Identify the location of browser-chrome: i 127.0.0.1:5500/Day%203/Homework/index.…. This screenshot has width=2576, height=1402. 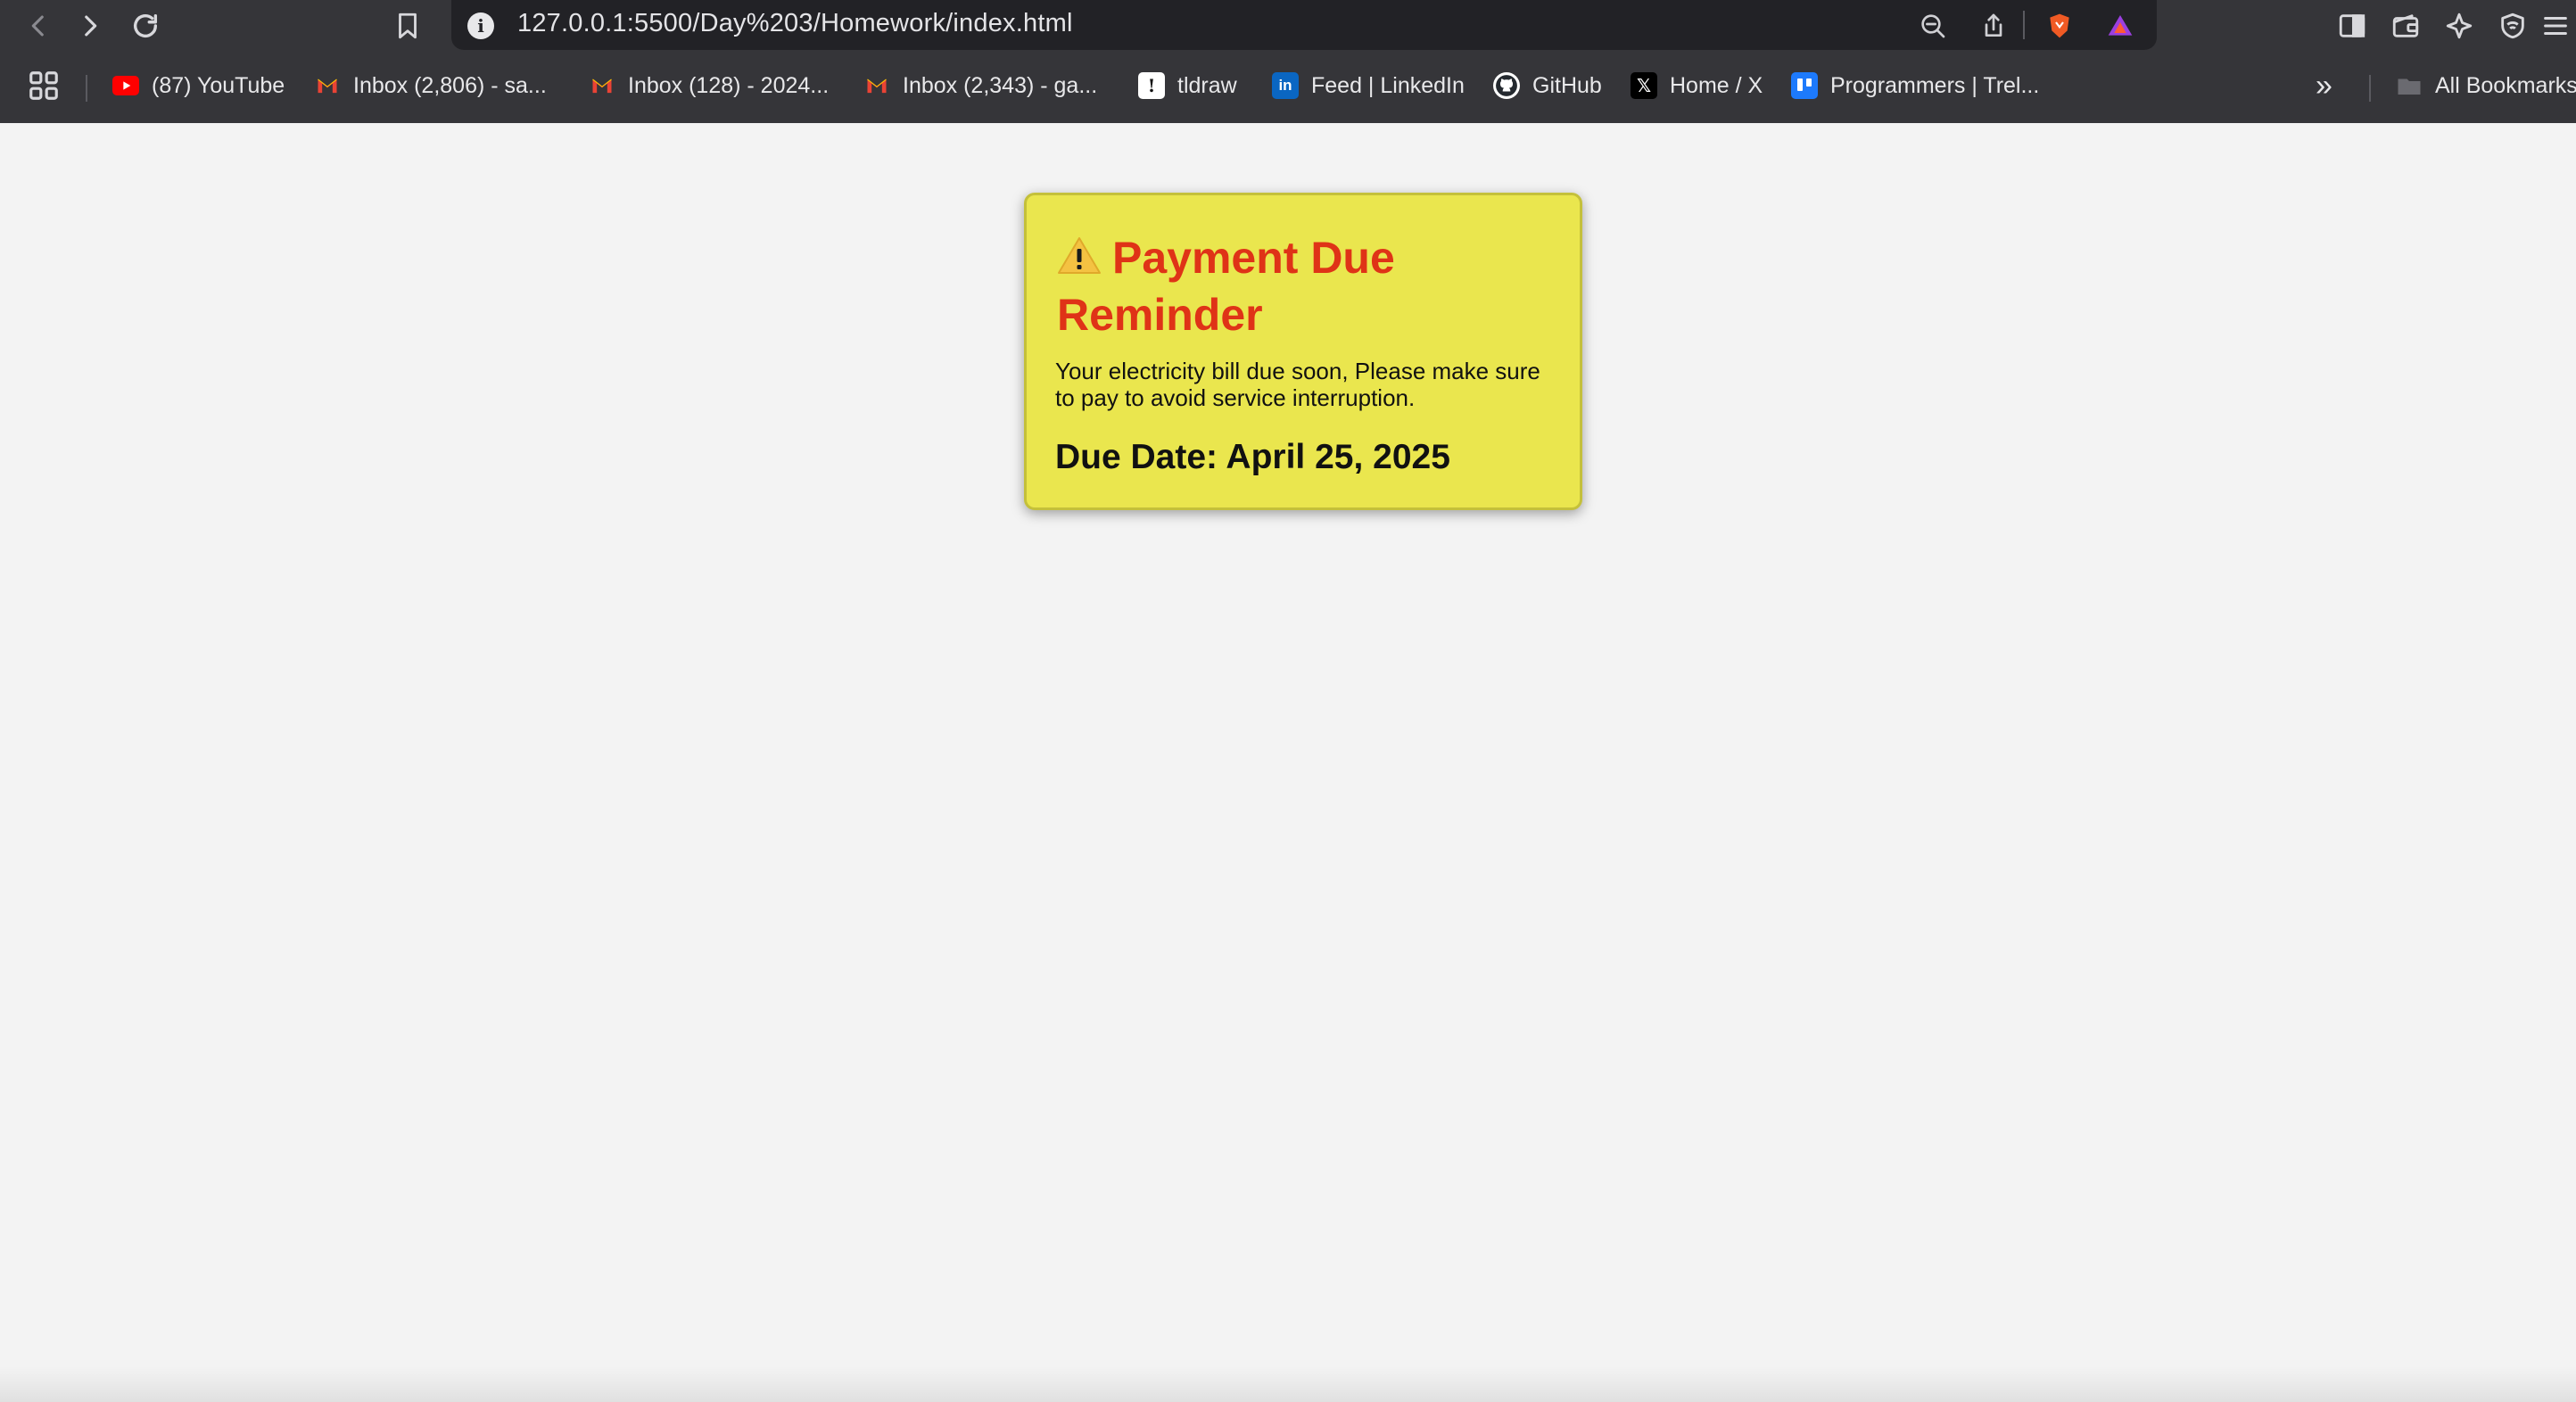
(1288, 62).